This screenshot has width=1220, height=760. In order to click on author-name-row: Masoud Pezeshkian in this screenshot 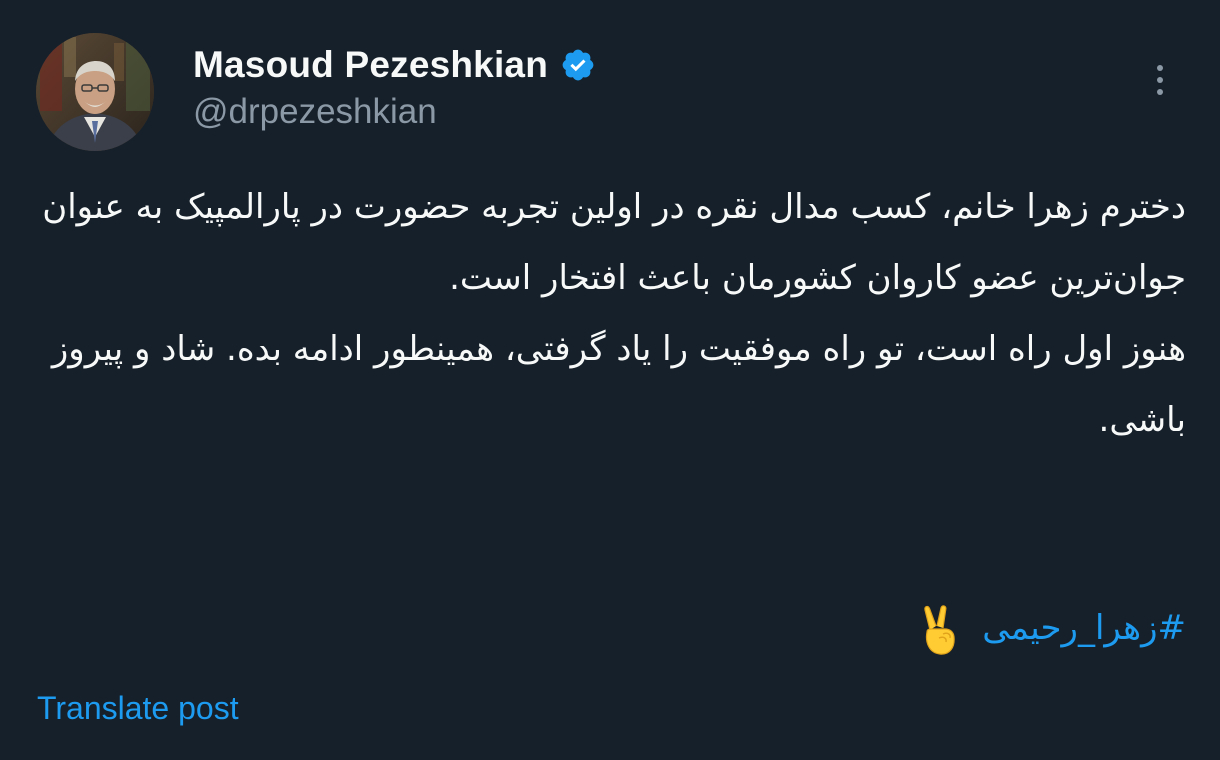, I will do `click(394, 65)`.